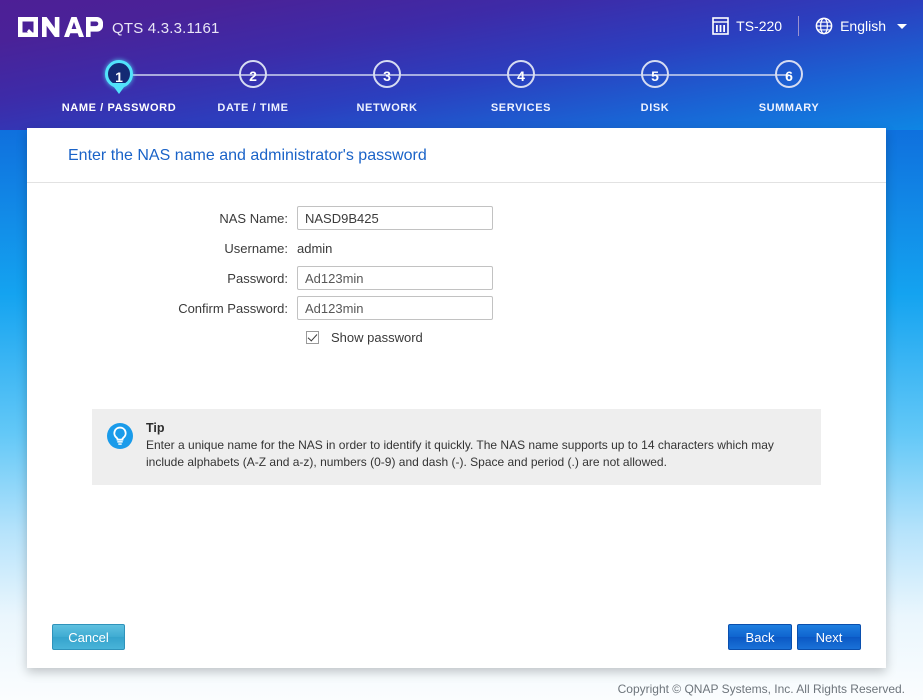 Image resolution: width=923 pixels, height=700 pixels. What do you see at coordinates (253, 218) in the screenshot?
I see `nas-name-label: NAS Name:` at bounding box center [253, 218].